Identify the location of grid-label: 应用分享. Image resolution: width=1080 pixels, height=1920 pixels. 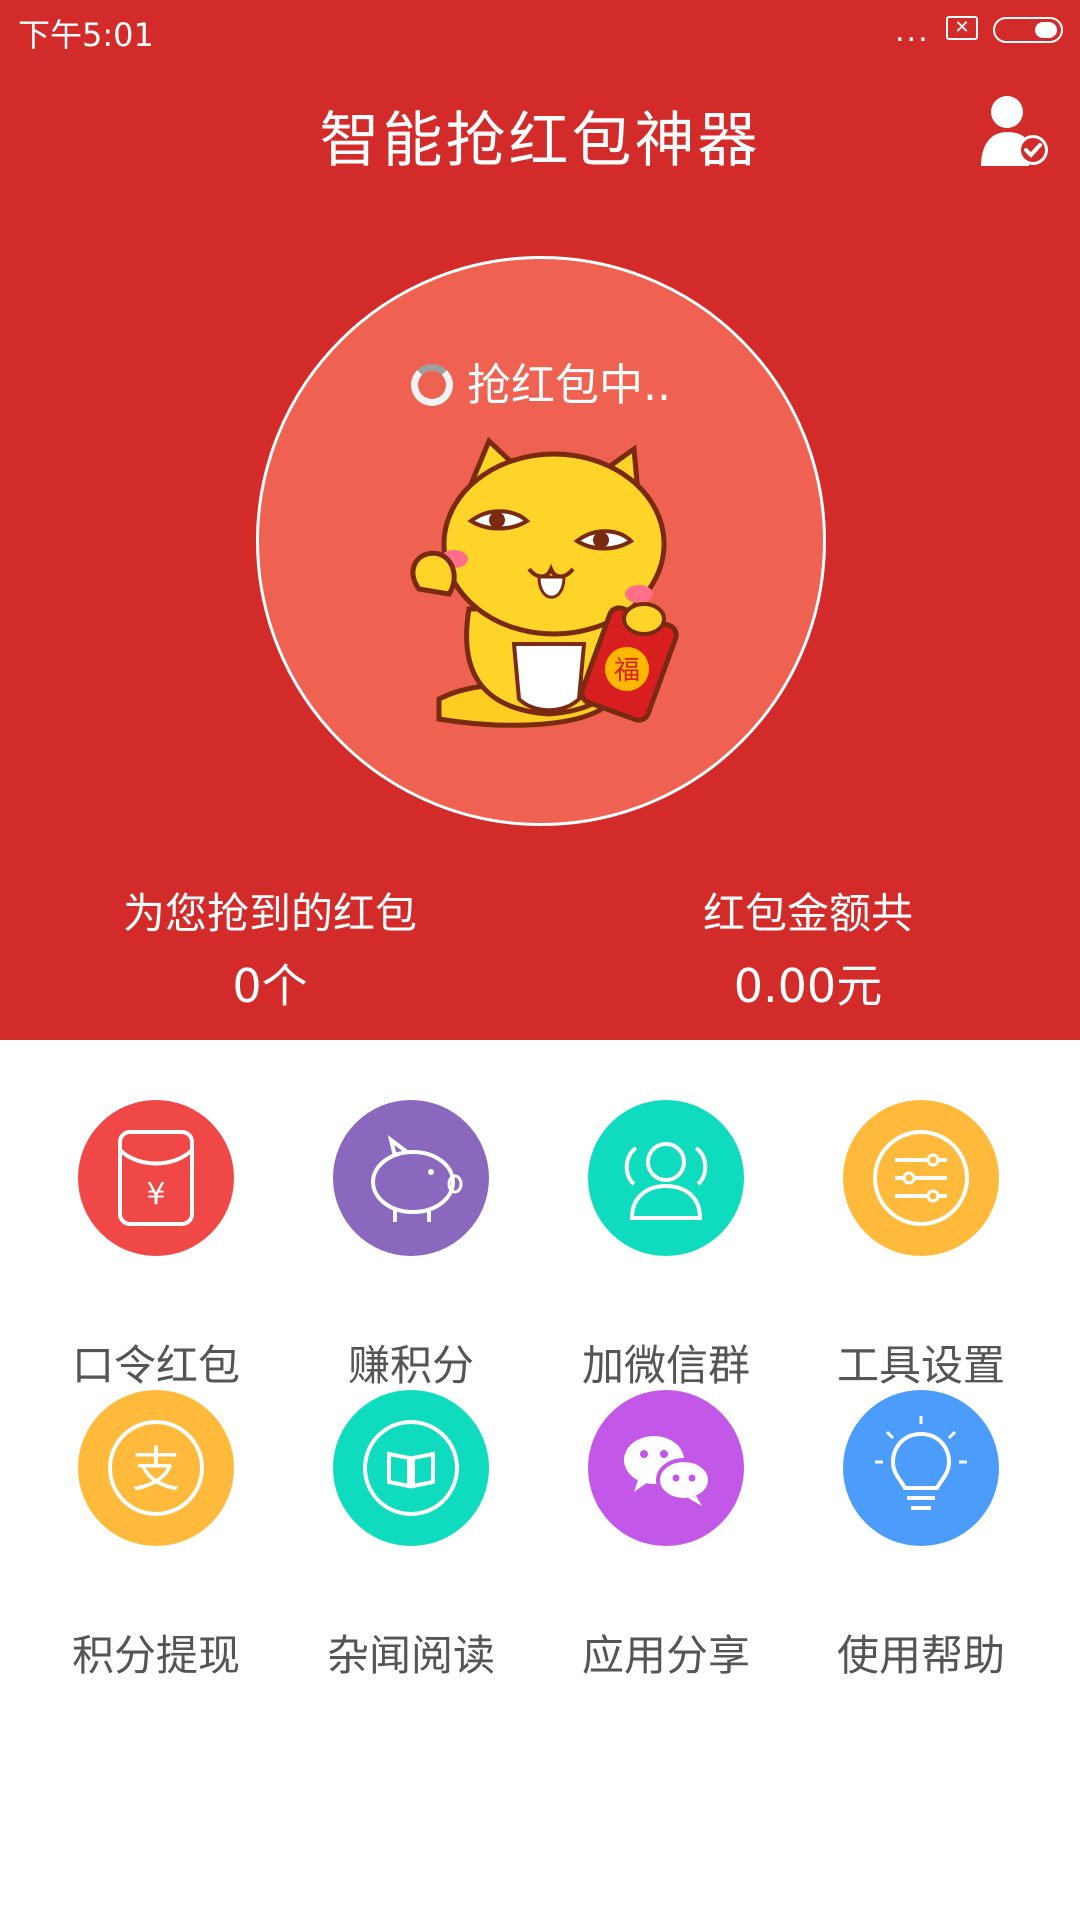
(665, 1655).